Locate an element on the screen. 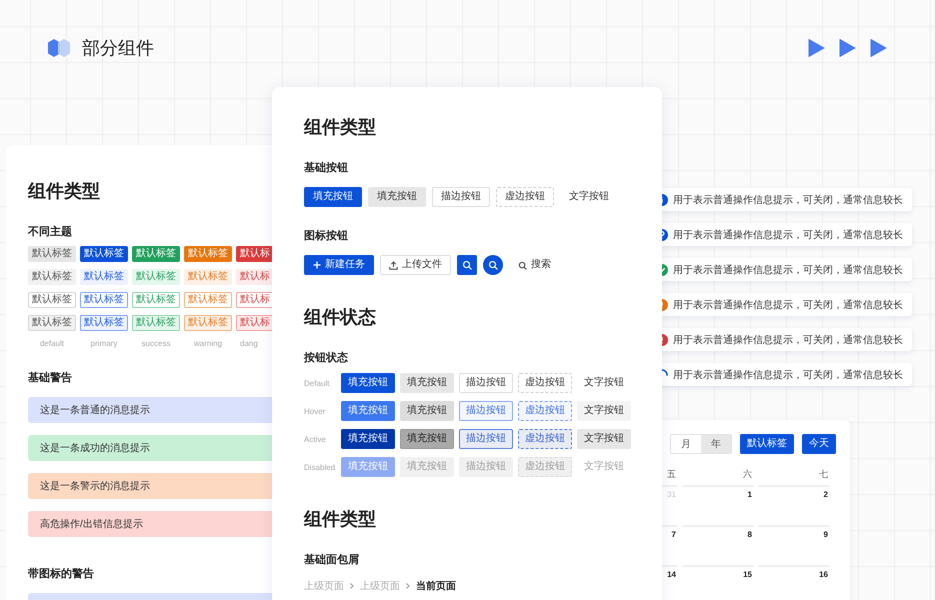 This screenshot has width=935, height=600. section-title: 组件状态 is located at coordinates (340, 317).